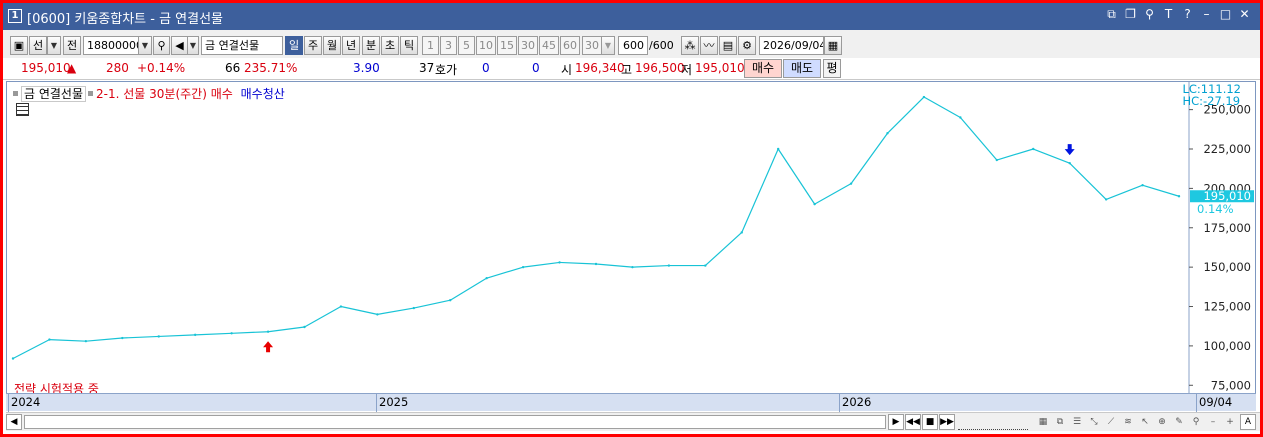 This screenshot has height=437, width=1263. Describe the element at coordinates (1162, 422) in the screenshot. I see `zoom-in-icon: ⊕` at that location.